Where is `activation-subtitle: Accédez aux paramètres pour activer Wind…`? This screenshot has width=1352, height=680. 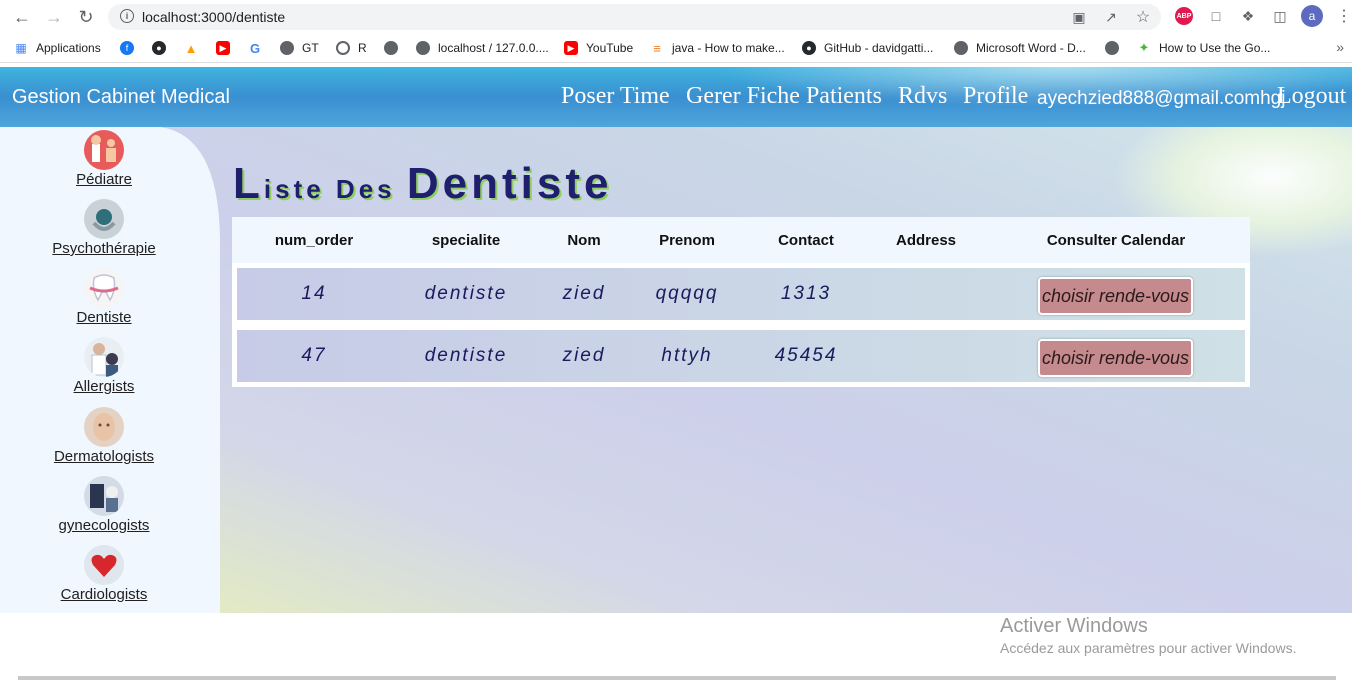 activation-subtitle: Accédez aux paramètres pour activer Wind… is located at coordinates (1148, 648).